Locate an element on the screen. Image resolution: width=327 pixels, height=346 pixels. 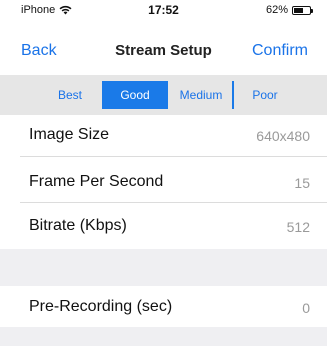
segment-medium: Medium is located at coordinates (201, 95).